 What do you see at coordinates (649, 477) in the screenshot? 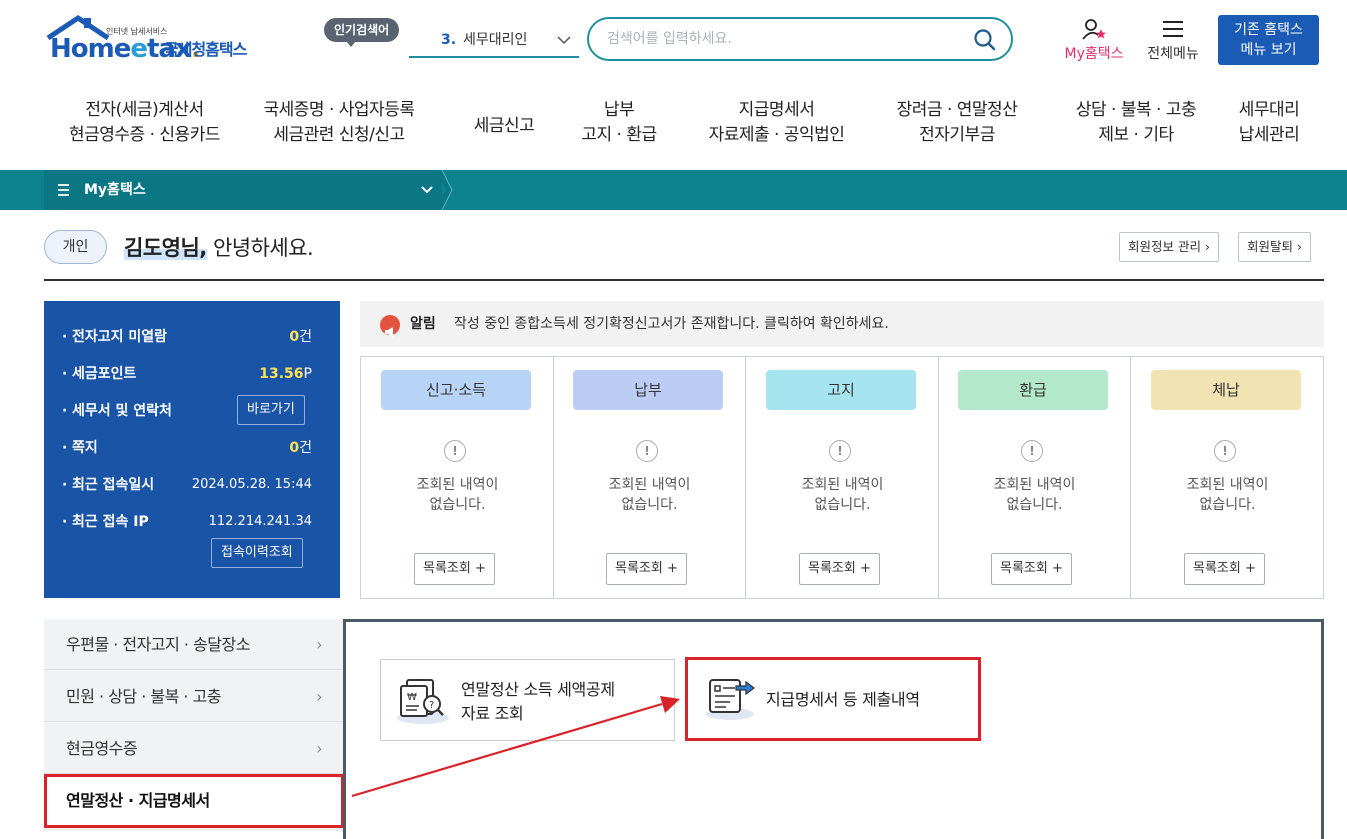
I see `status-col-payment: 납부 ! 조회된 내역이 없습니다. 목록조회 +` at bounding box center [649, 477].